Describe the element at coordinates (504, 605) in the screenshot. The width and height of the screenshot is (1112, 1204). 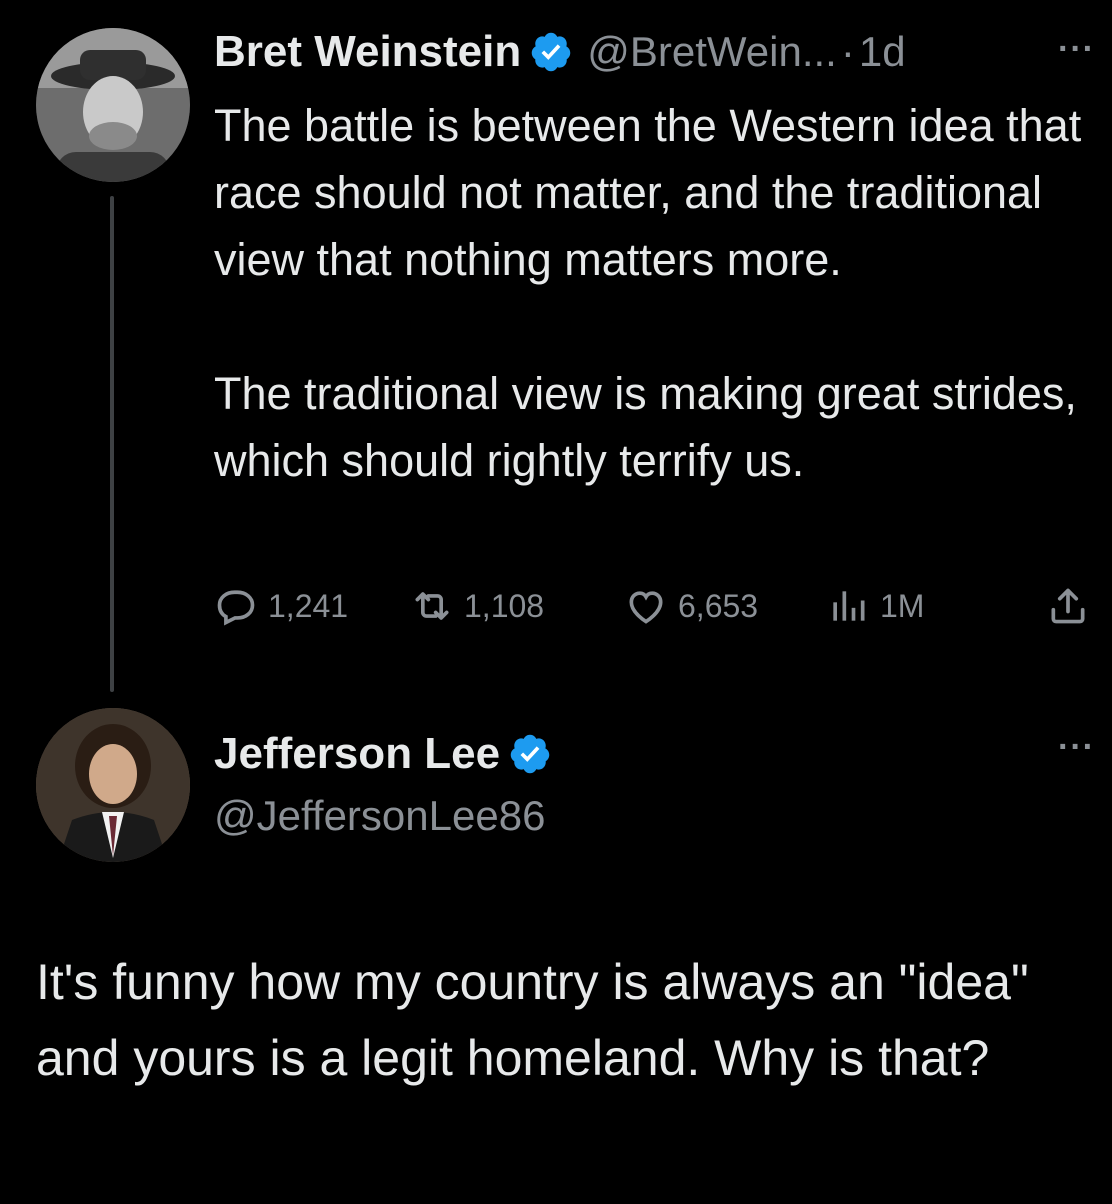
I see `retweet-count: 1,108` at that location.